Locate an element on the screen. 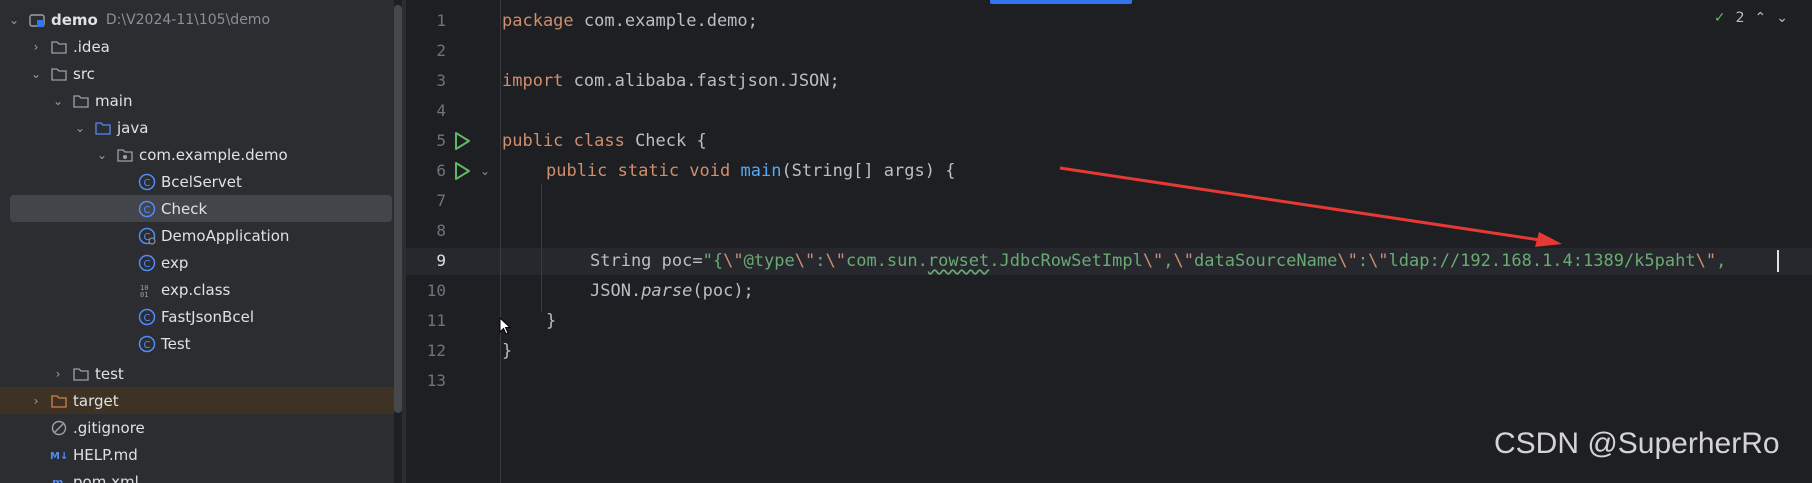 The height and width of the screenshot is (483, 1812). annotation-arrow is located at coordinates (1310, 206).